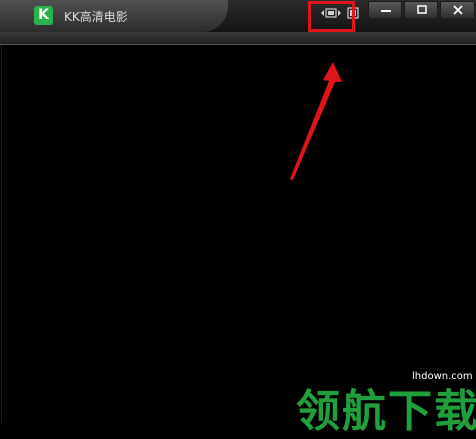  I want to click on watermark-text: 领航下载, so click(386, 411).